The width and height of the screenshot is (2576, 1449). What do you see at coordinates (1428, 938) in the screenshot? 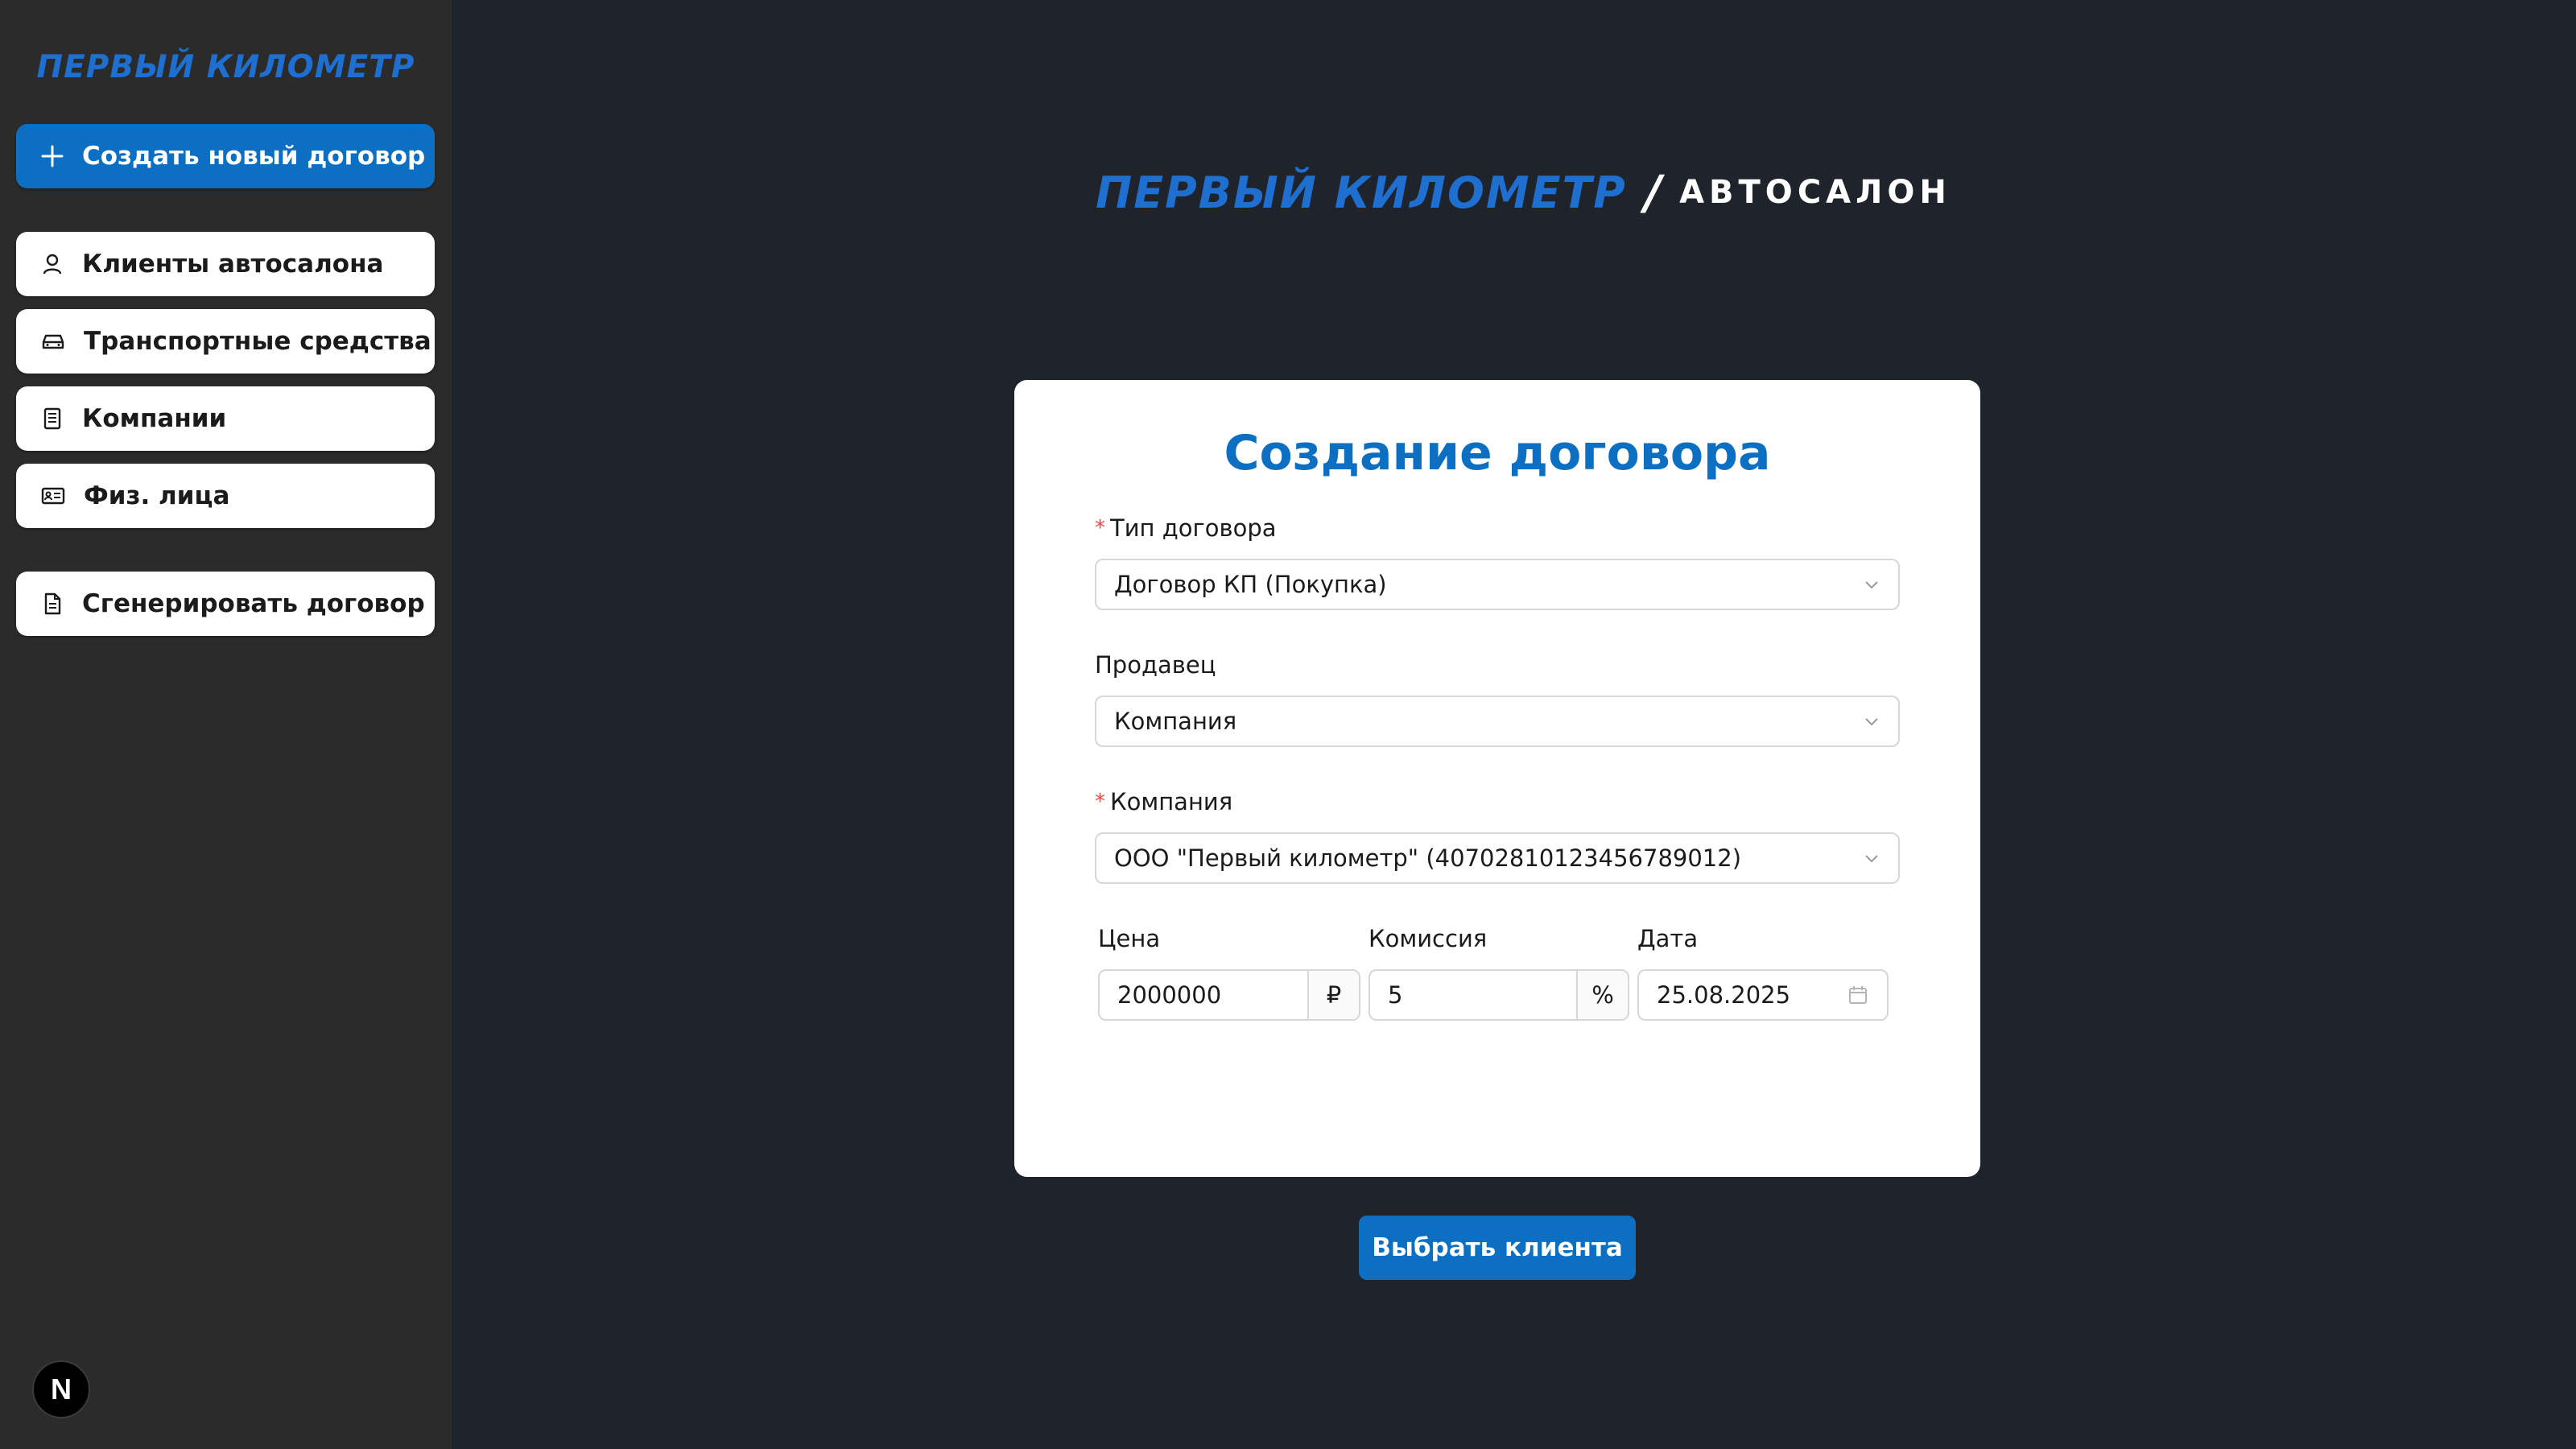
I see `commission-label: Комиссия` at bounding box center [1428, 938].